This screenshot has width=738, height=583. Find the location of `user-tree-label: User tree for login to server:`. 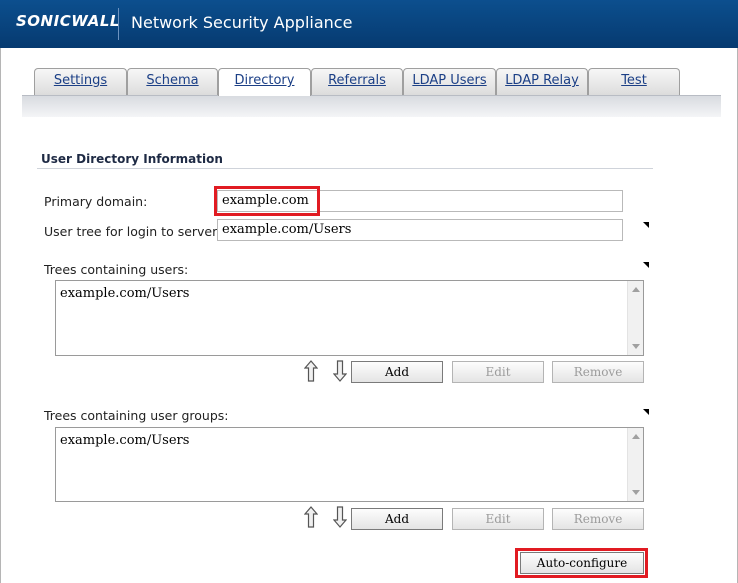

user-tree-label: User tree for login to server: is located at coordinates (133, 231).